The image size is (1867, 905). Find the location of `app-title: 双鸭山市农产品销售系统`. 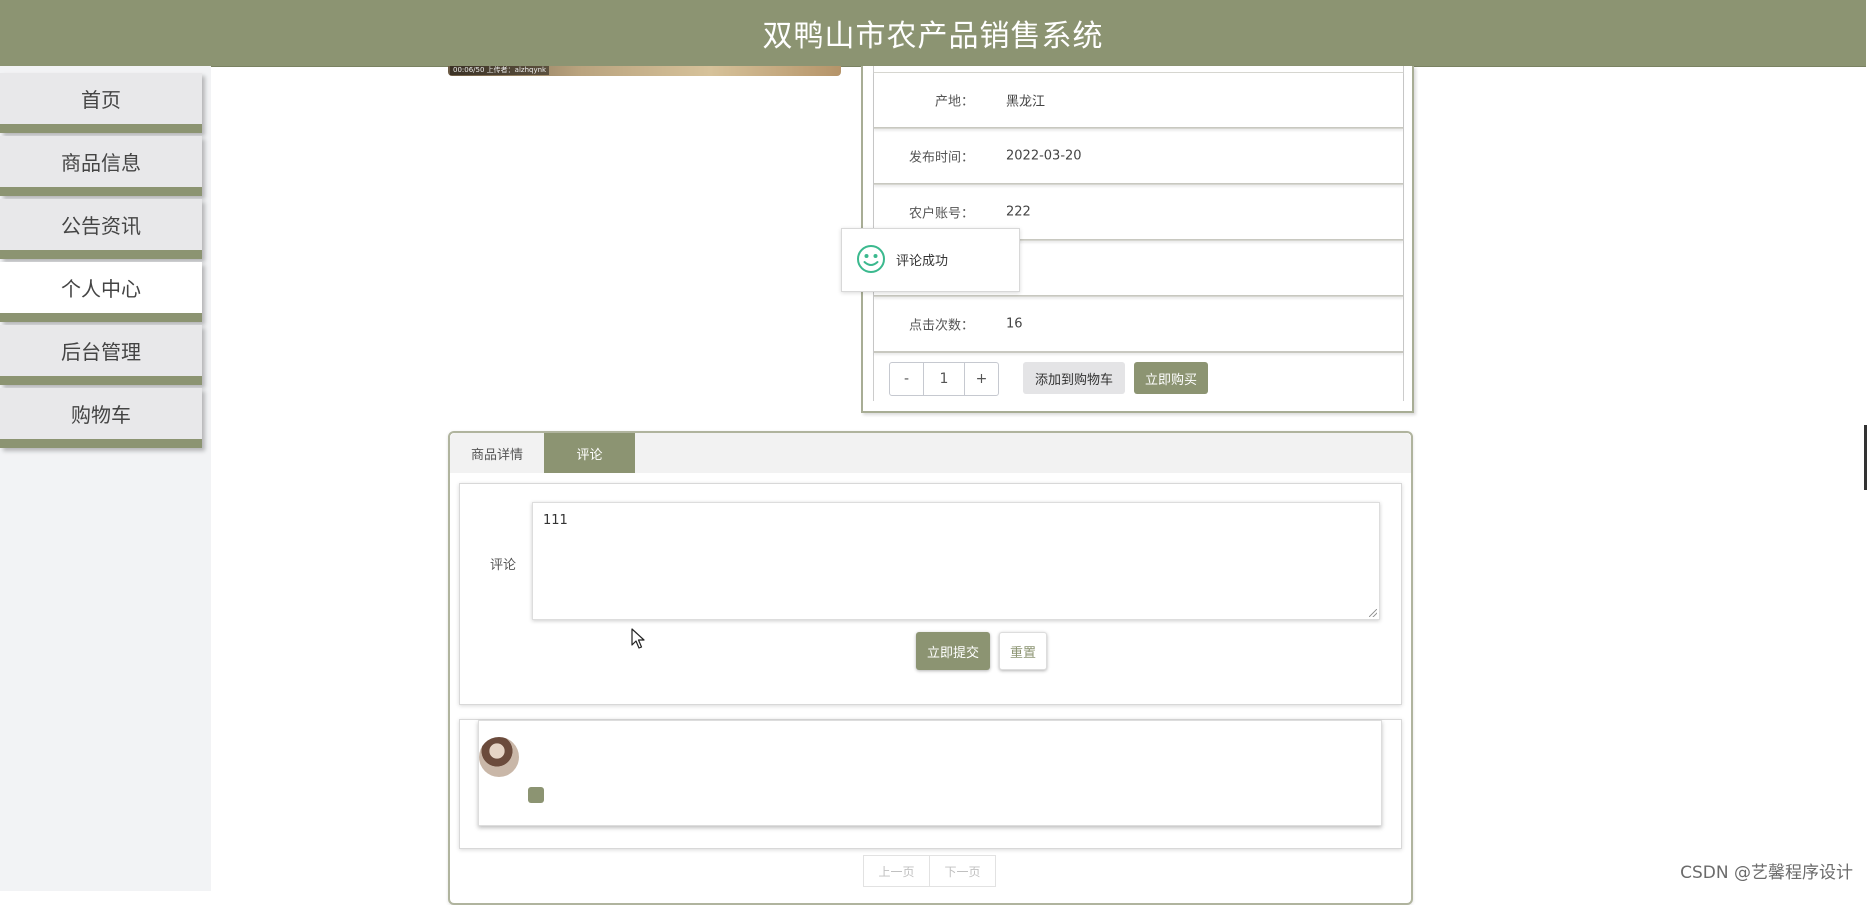

app-title: 双鸭山市农产品销售系统 is located at coordinates (933, 36).